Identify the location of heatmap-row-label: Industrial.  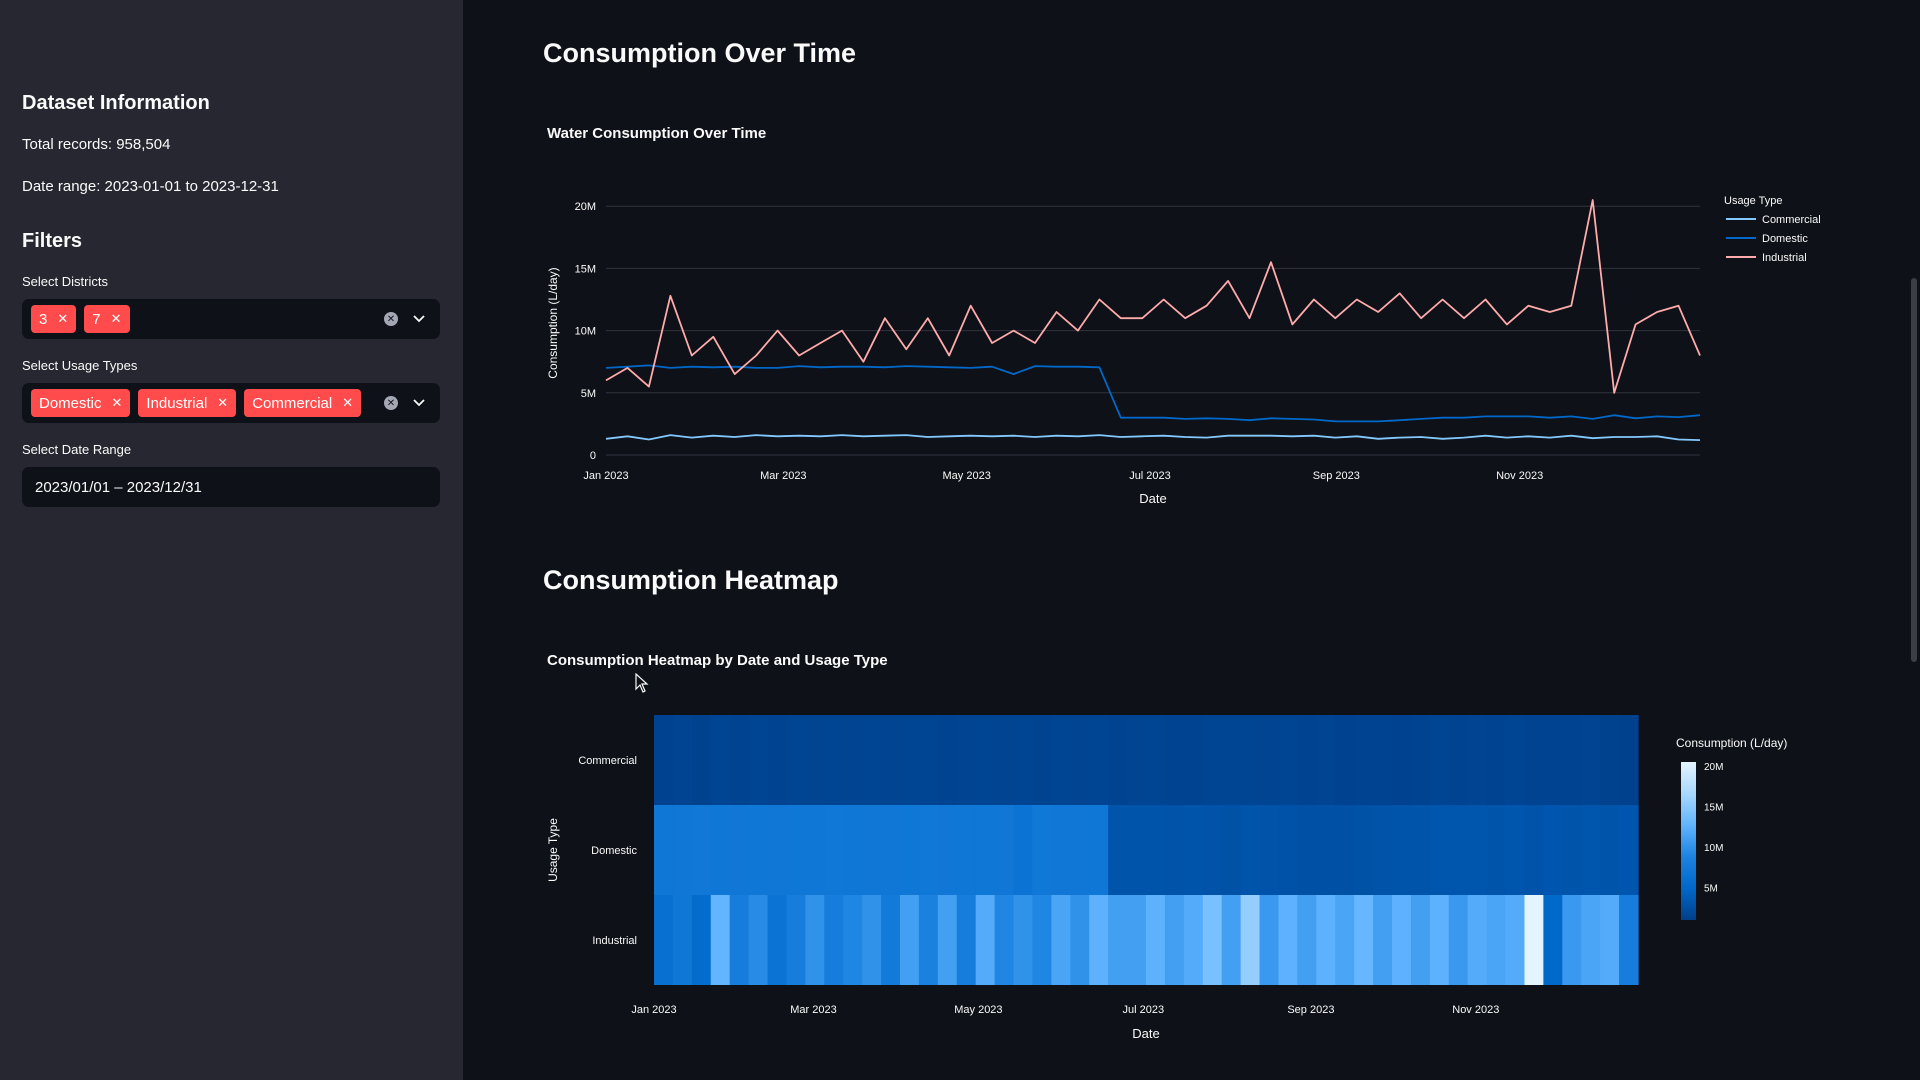
(614, 941).